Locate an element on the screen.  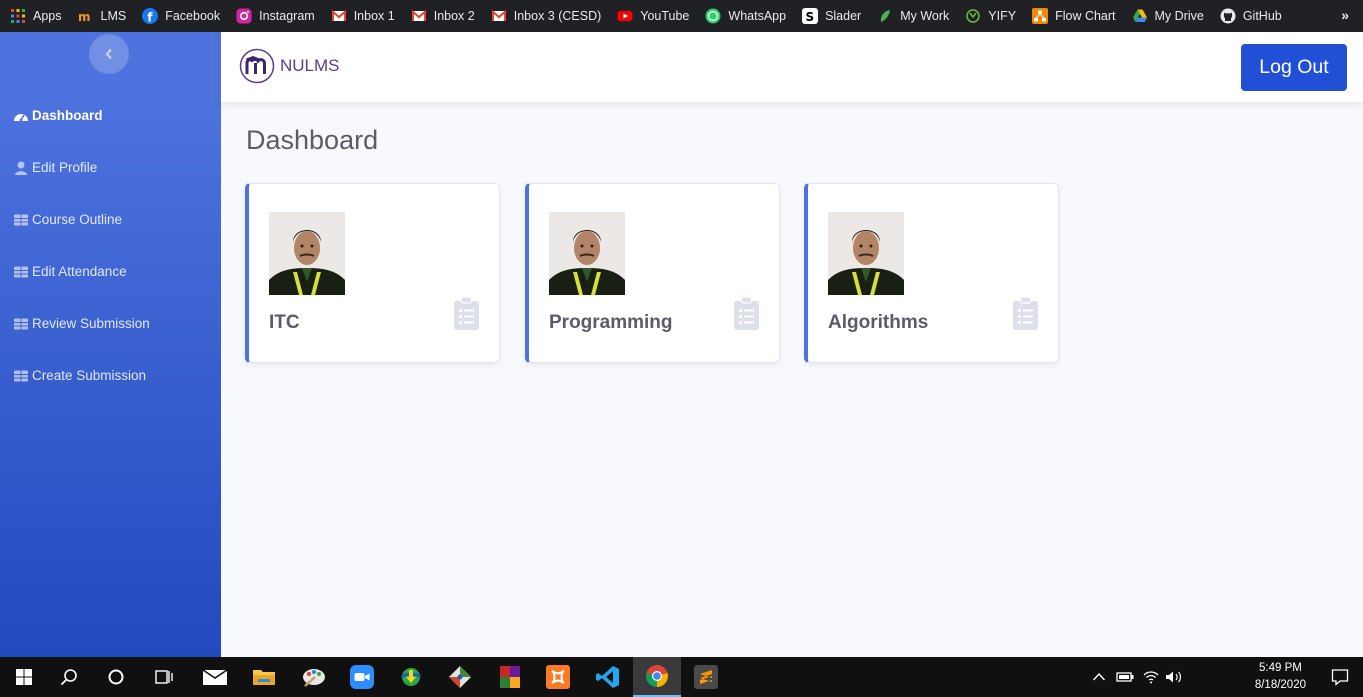
github-icon is located at coordinates (1228, 16).